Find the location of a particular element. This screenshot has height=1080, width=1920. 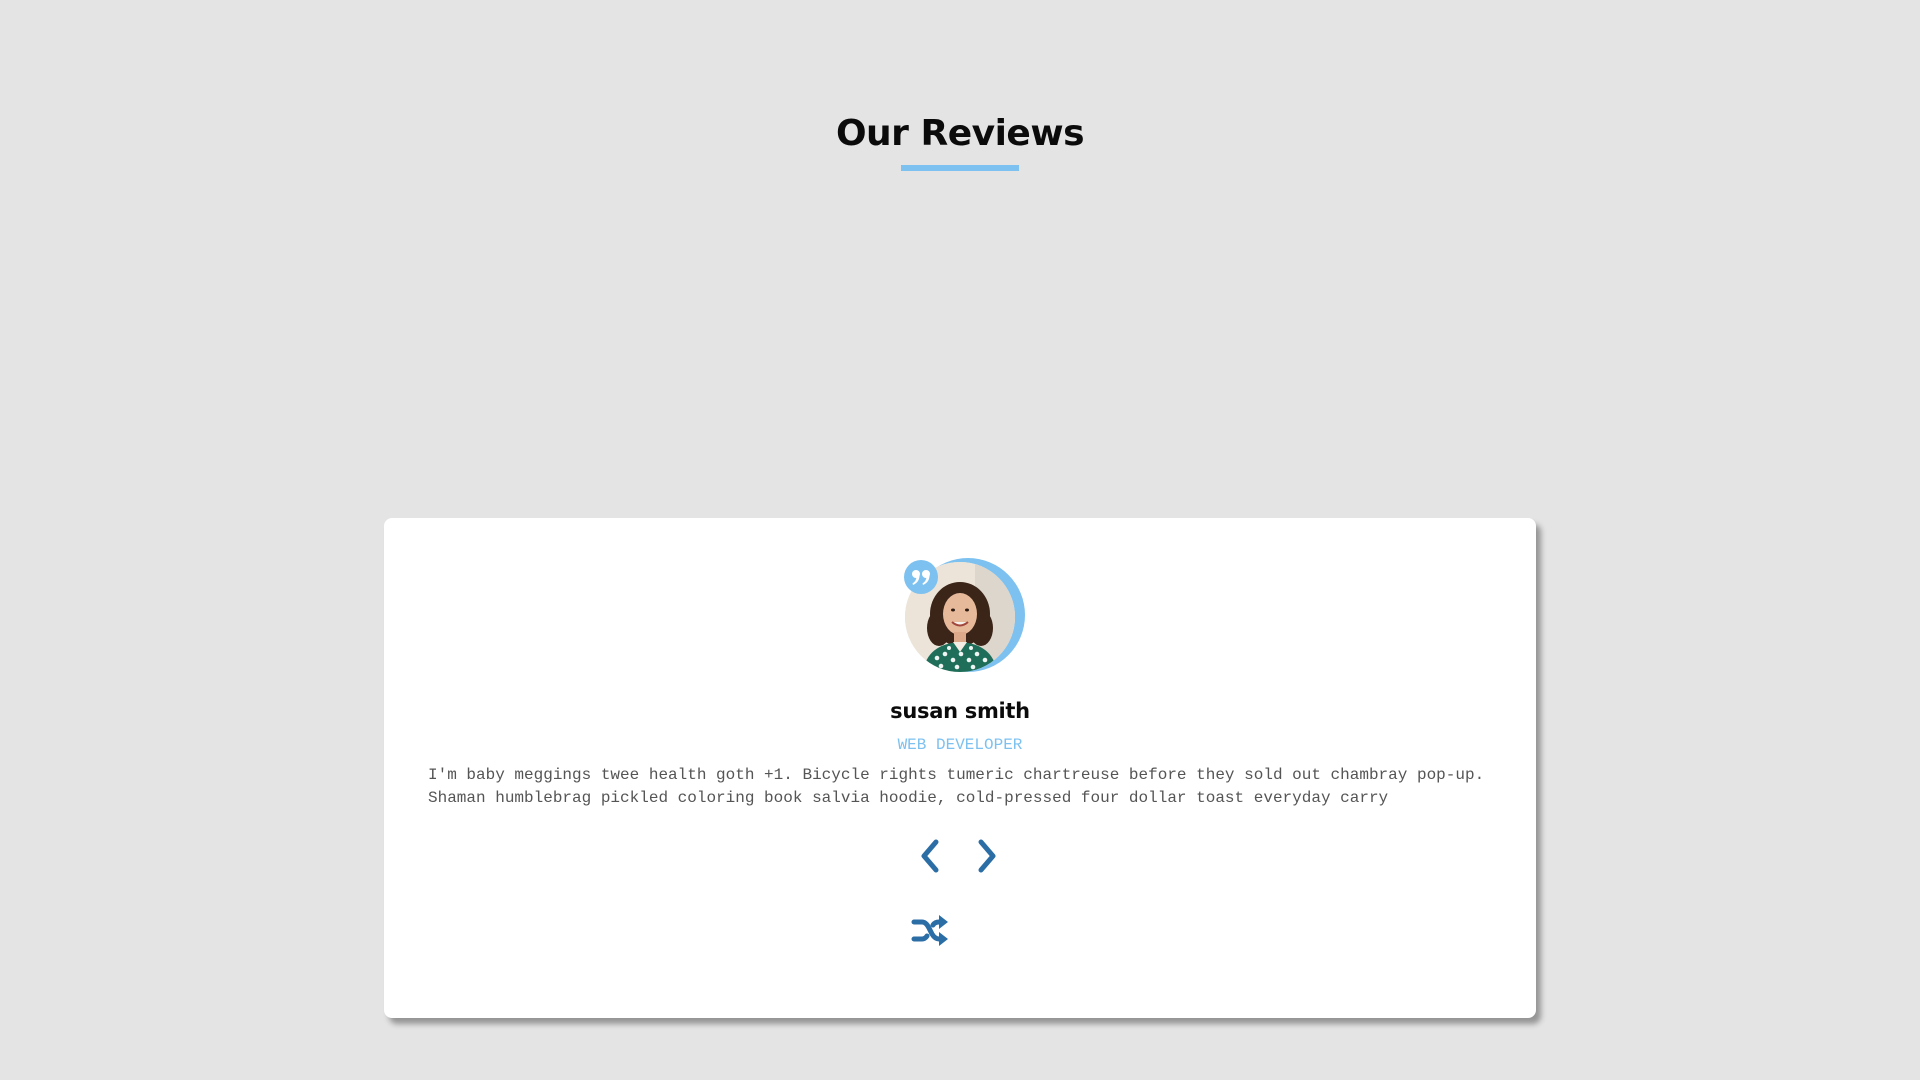

chevron-left-icon is located at coordinates (930, 856).